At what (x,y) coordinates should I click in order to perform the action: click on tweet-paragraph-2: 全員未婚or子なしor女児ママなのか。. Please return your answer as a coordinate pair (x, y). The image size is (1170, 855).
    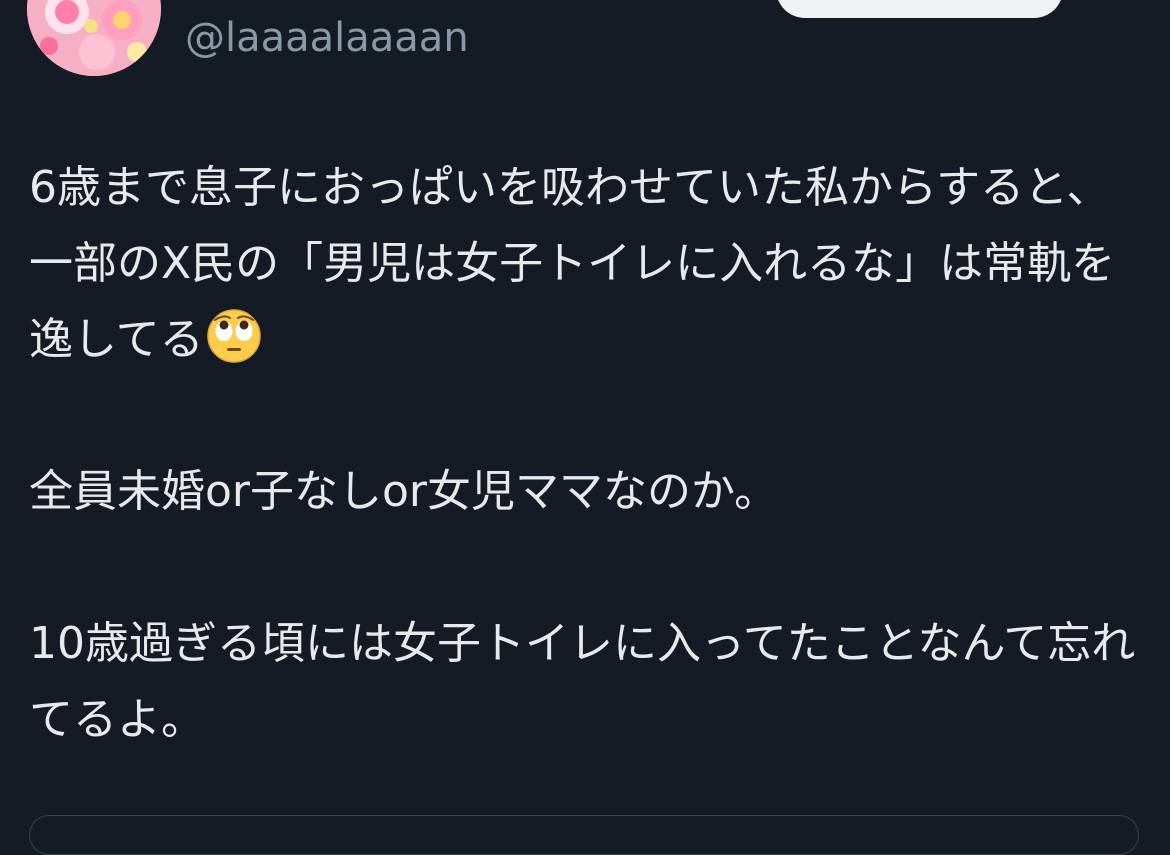
    Looking at the image, I should click on (404, 491).